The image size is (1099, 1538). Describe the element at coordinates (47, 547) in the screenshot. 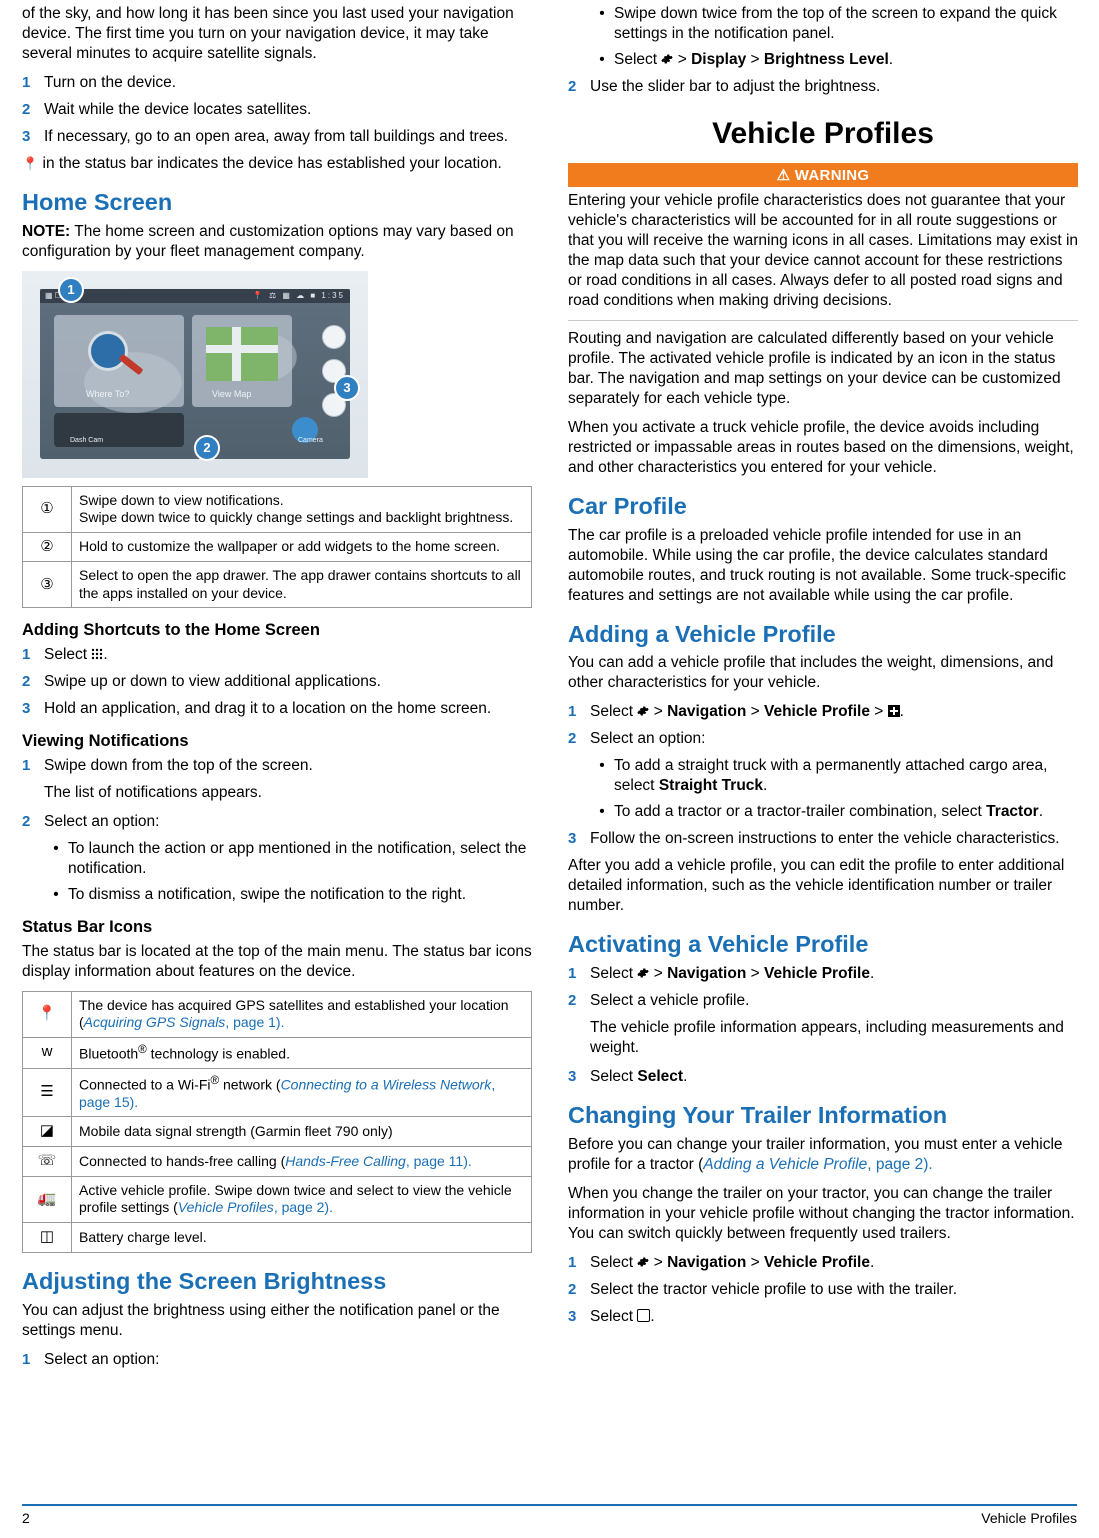

I see `callout-marker: ②` at that location.